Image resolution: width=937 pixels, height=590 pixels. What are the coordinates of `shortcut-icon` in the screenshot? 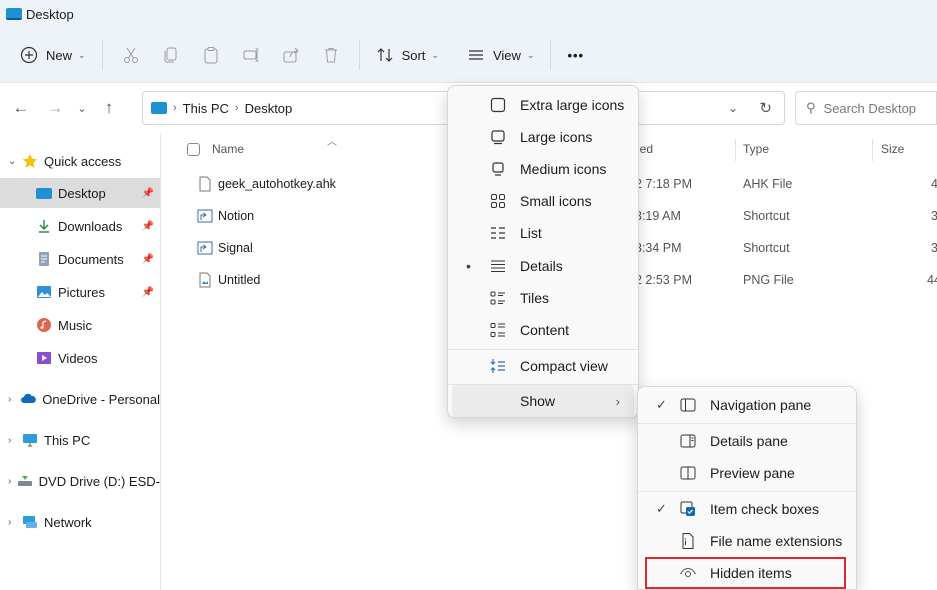 It's located at (205, 248).